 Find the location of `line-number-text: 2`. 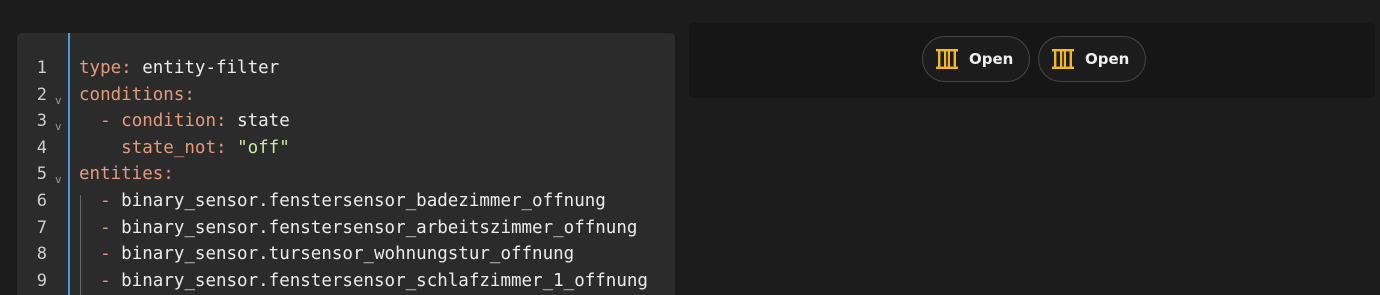

line-number-text: 2 is located at coordinates (41, 94).